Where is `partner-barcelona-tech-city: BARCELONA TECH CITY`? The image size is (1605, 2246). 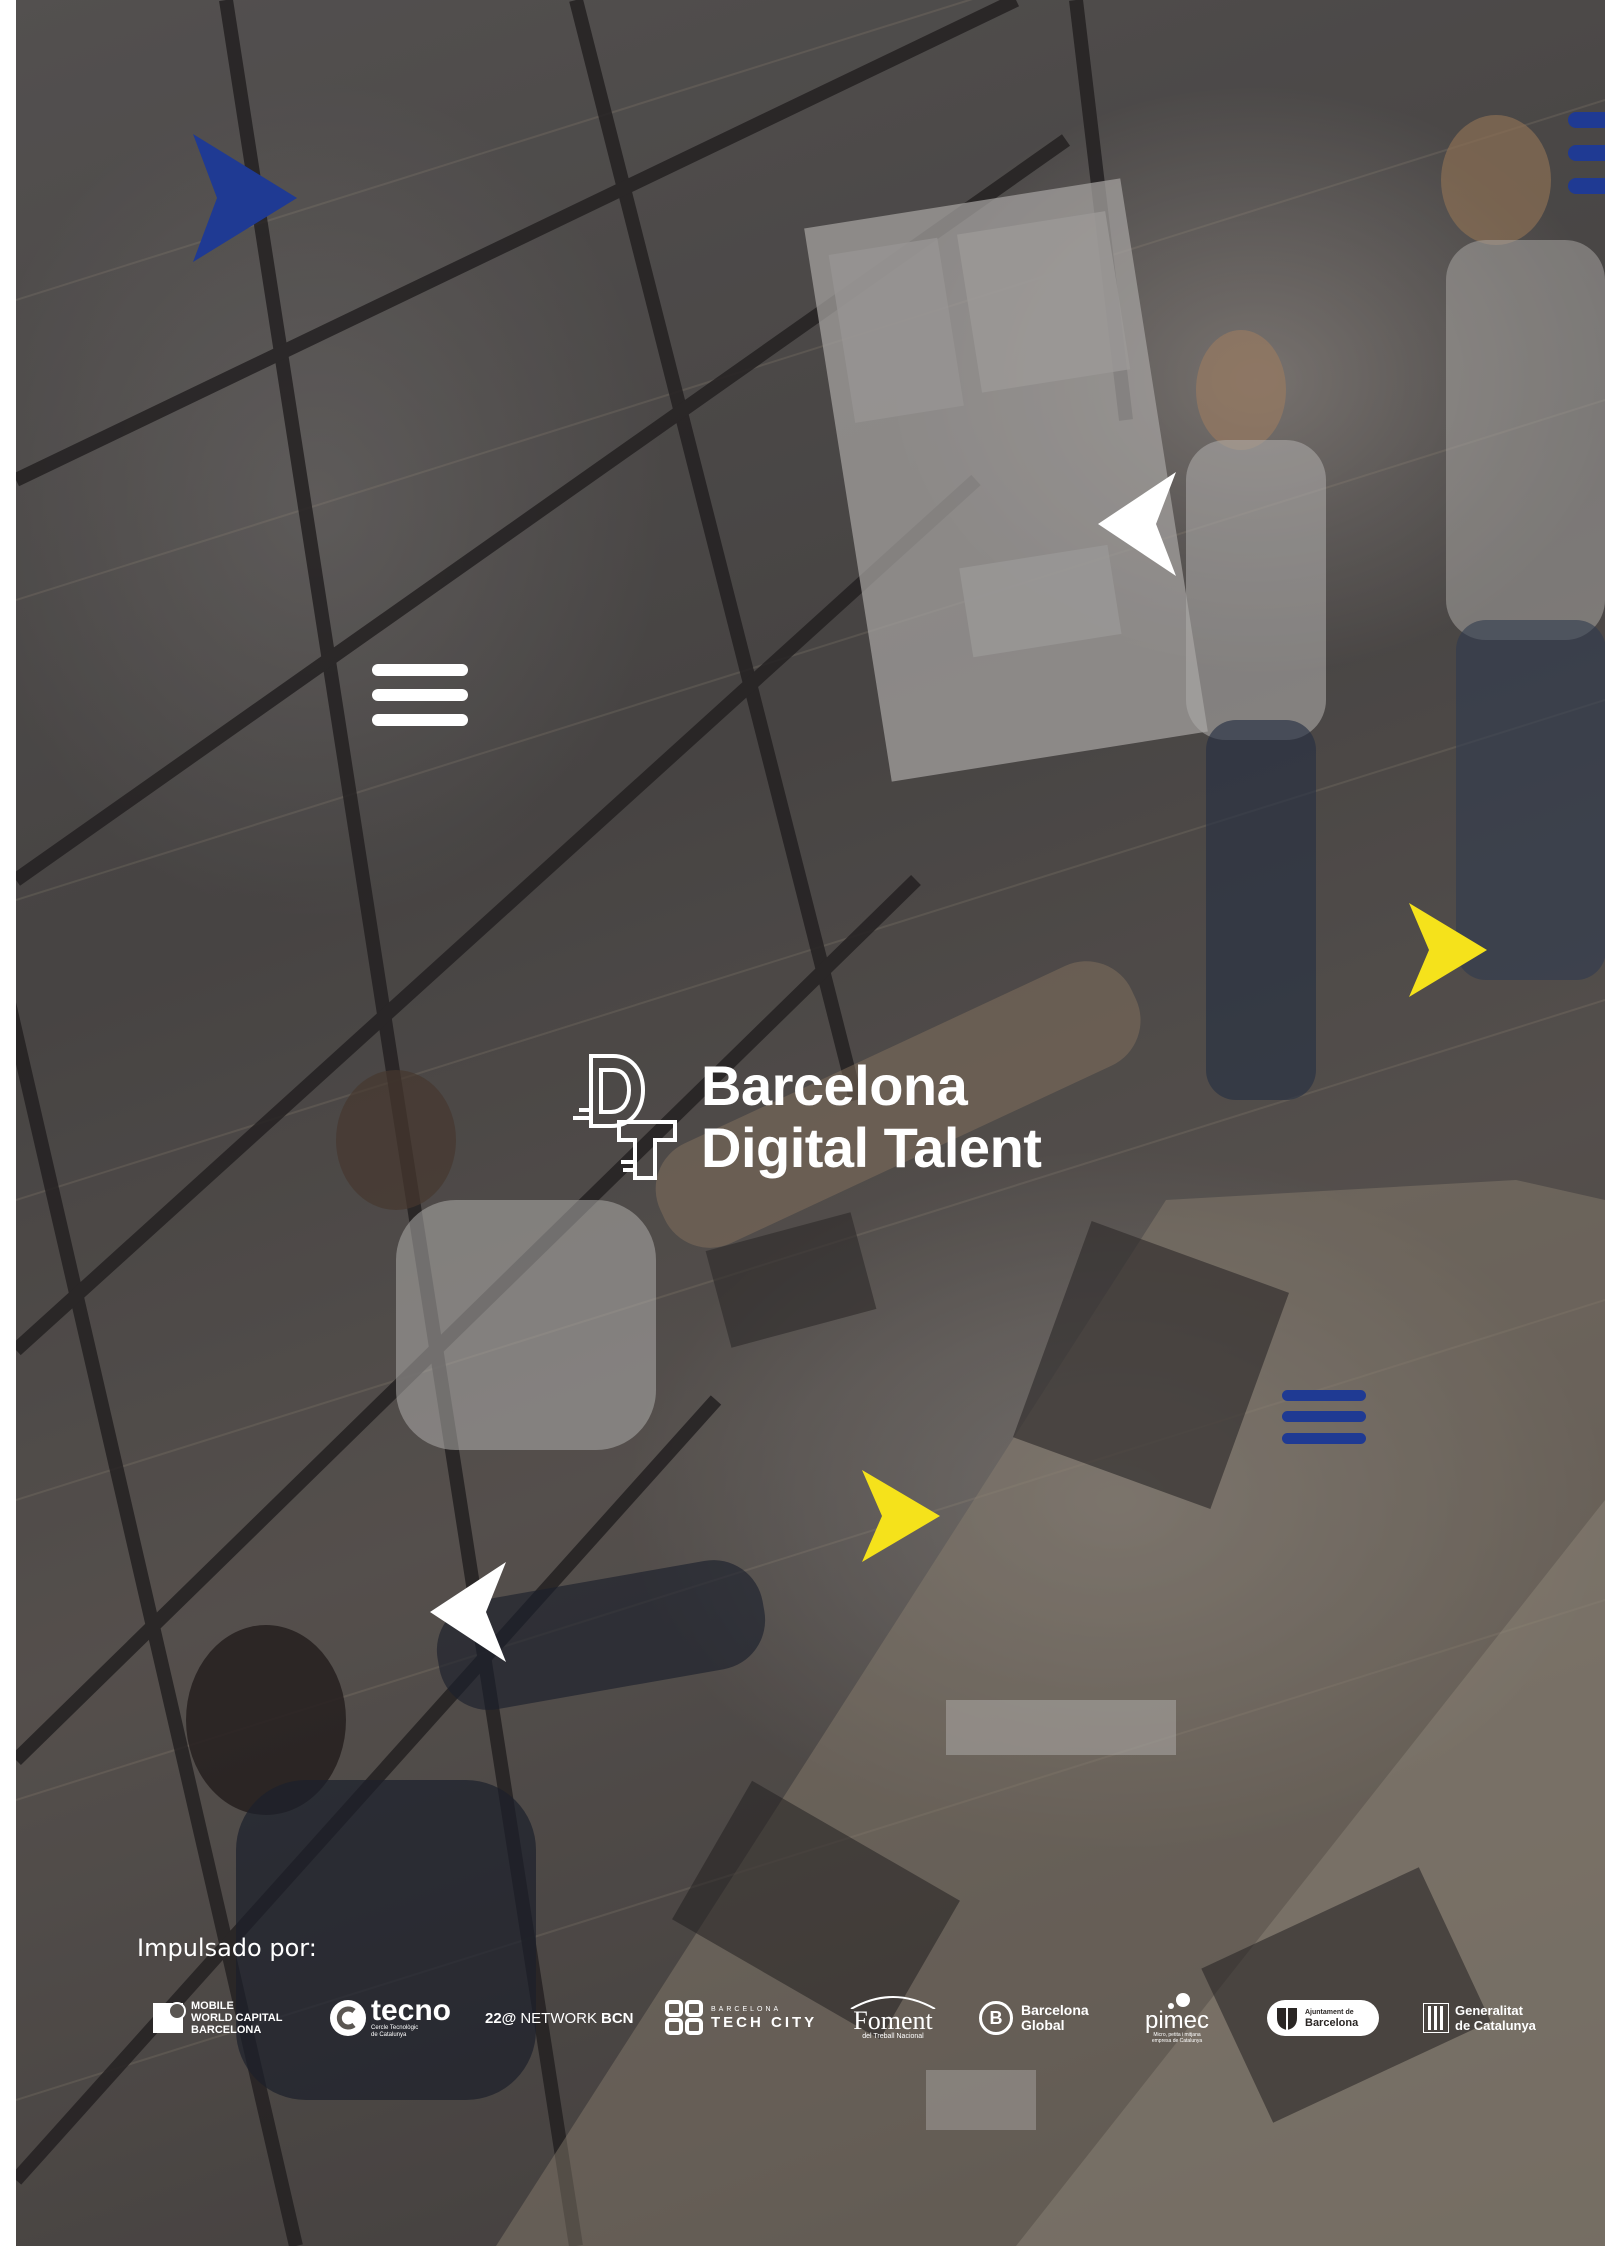 partner-barcelona-tech-city: BARCELONA TECH CITY is located at coordinates (741, 2018).